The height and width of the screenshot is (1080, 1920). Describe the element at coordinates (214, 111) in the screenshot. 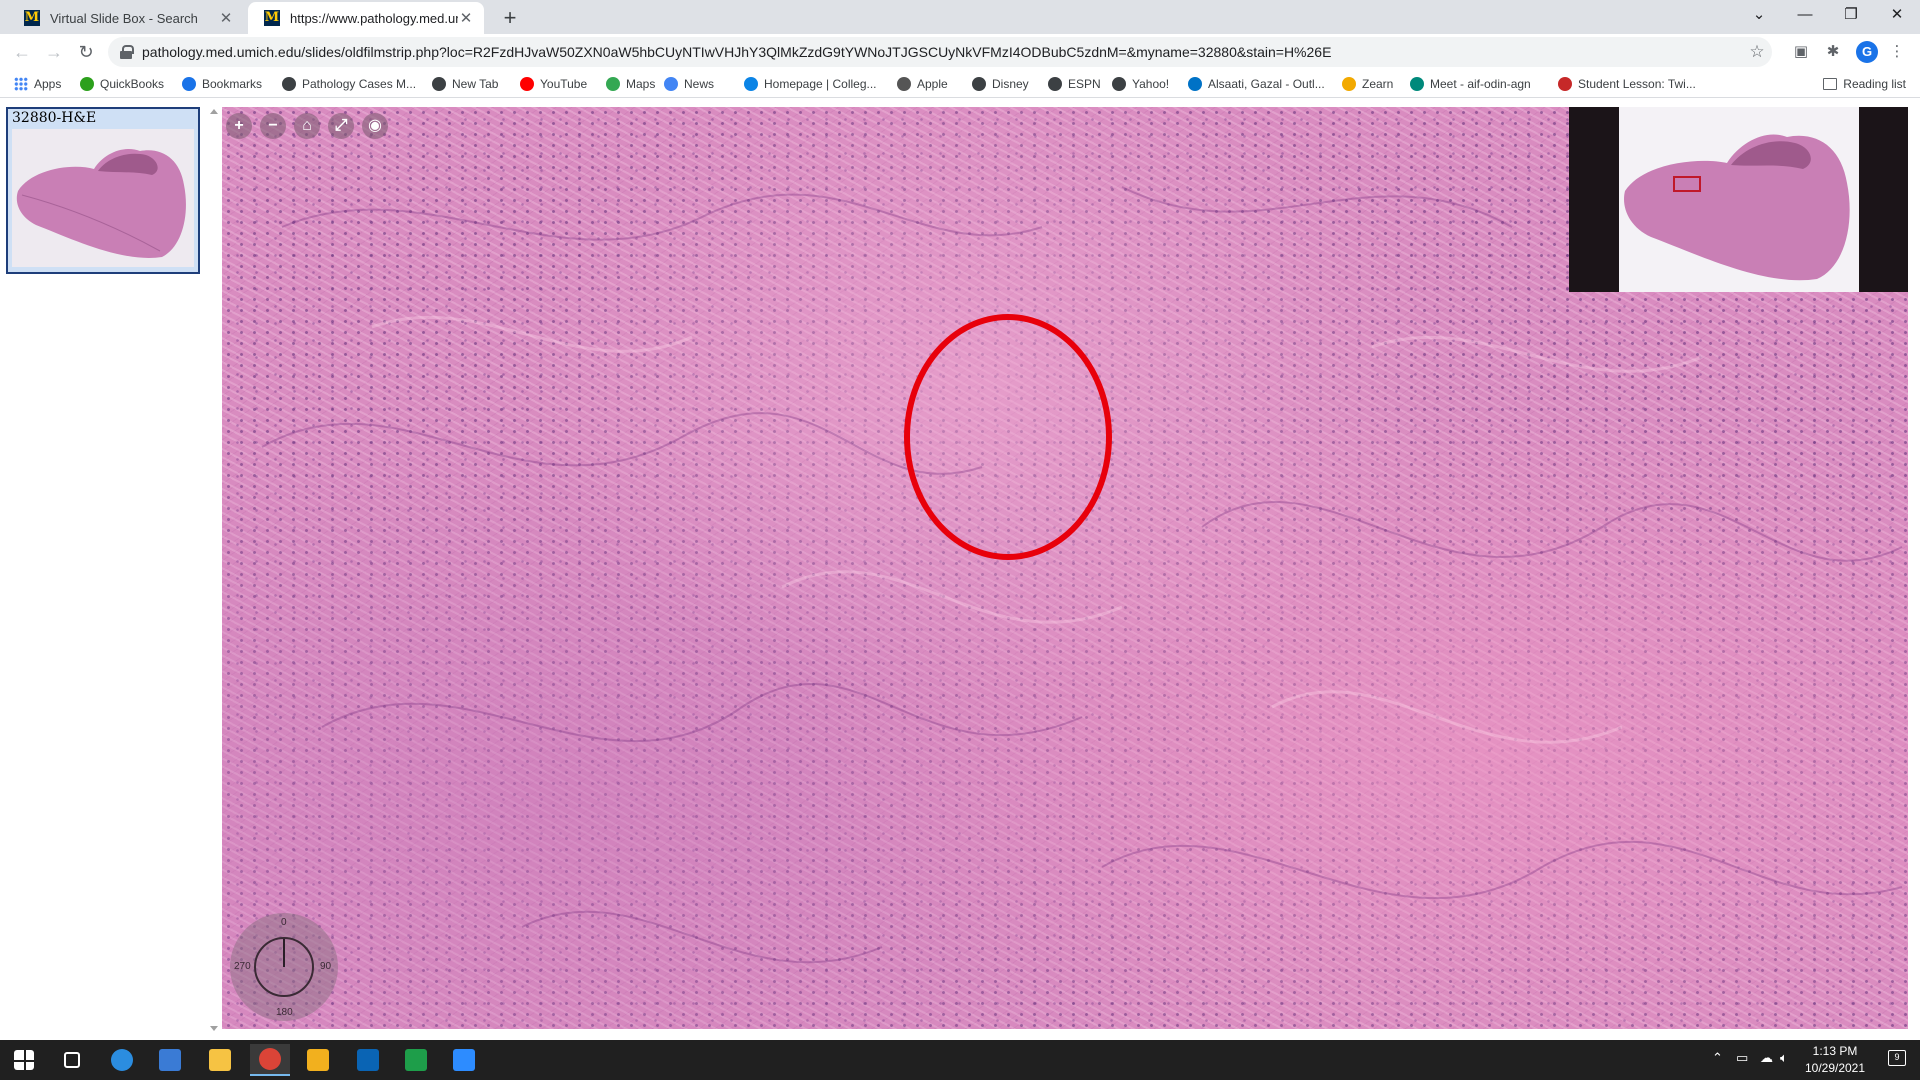

I see `scroll-up-icon` at that location.